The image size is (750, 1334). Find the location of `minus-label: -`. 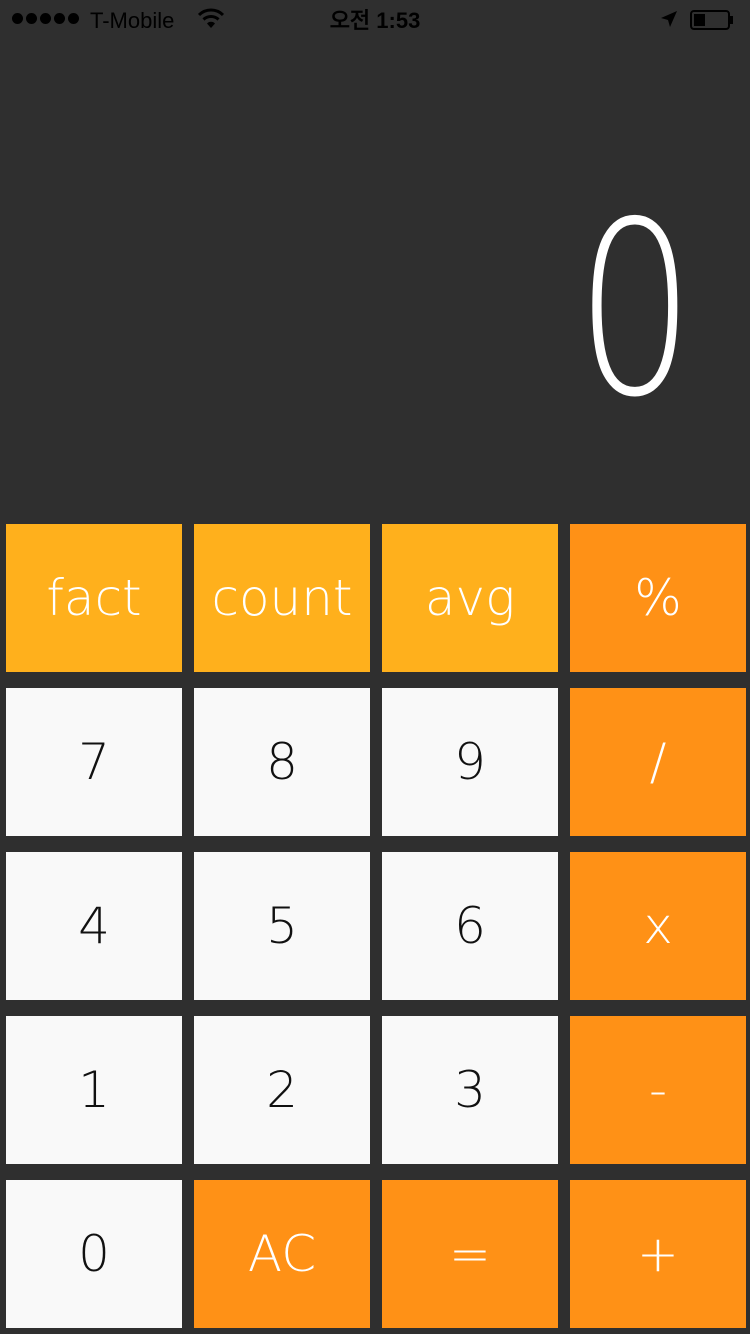

minus-label: - is located at coordinates (658, 1090).